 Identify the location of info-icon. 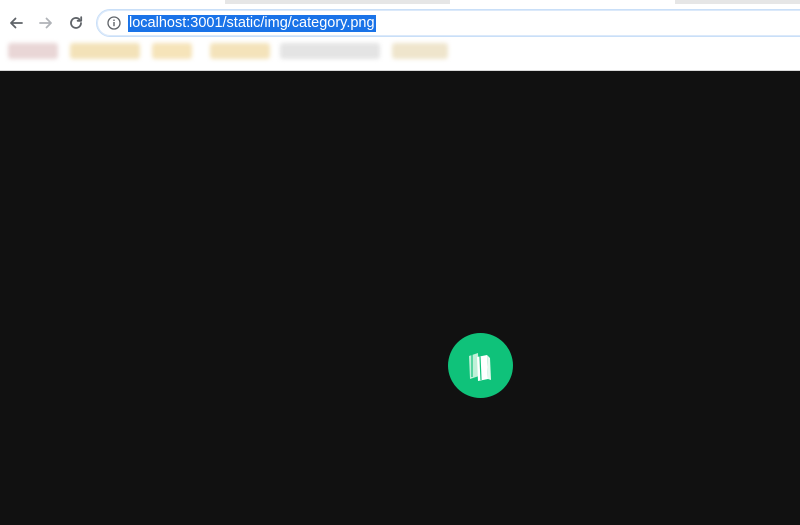
(114, 23).